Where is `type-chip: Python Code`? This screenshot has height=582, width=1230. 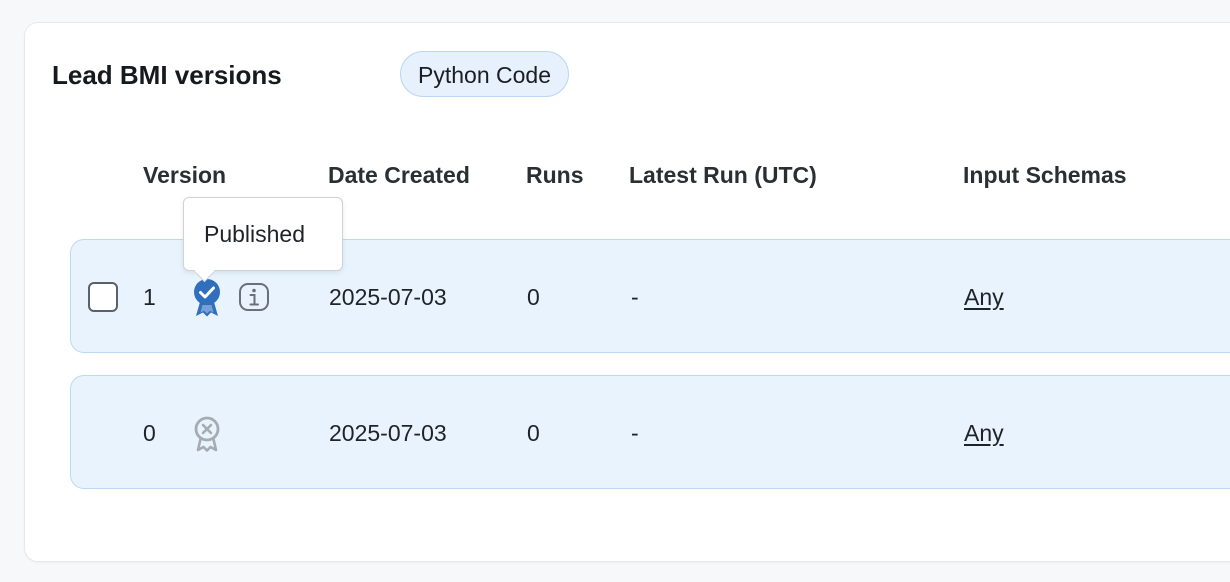 type-chip: Python Code is located at coordinates (484, 74).